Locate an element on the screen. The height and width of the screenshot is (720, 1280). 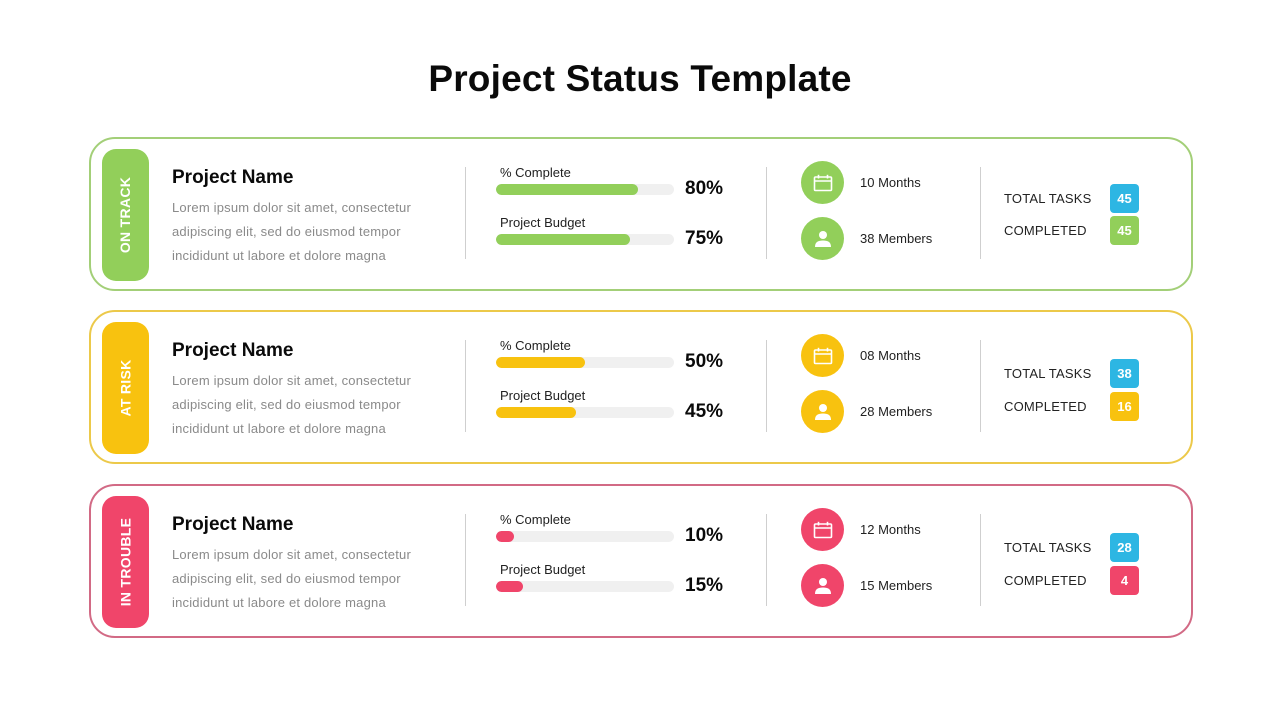
completed-row: COMPLETED 16 is located at coordinates (1074, 406).